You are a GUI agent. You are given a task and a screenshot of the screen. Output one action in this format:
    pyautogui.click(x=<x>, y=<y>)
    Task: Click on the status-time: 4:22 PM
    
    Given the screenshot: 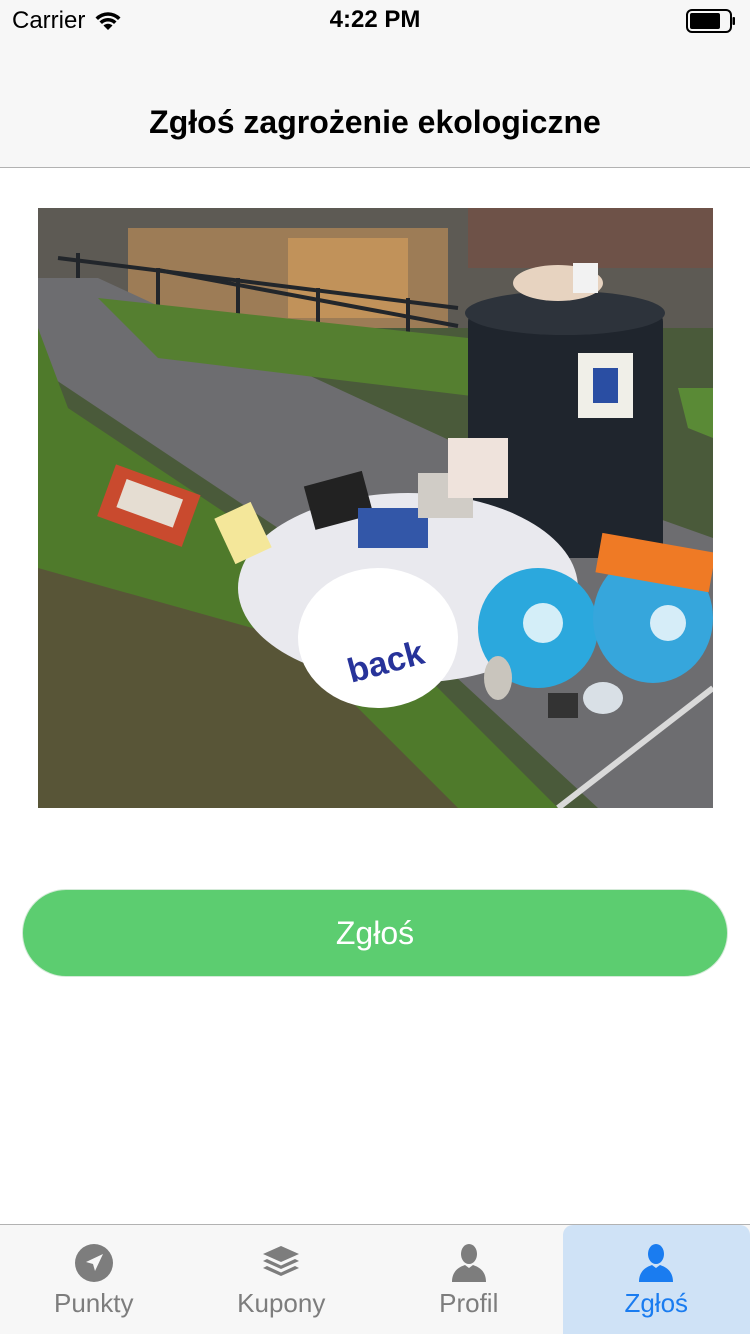 What is the action you would take?
    pyautogui.click(x=375, y=19)
    